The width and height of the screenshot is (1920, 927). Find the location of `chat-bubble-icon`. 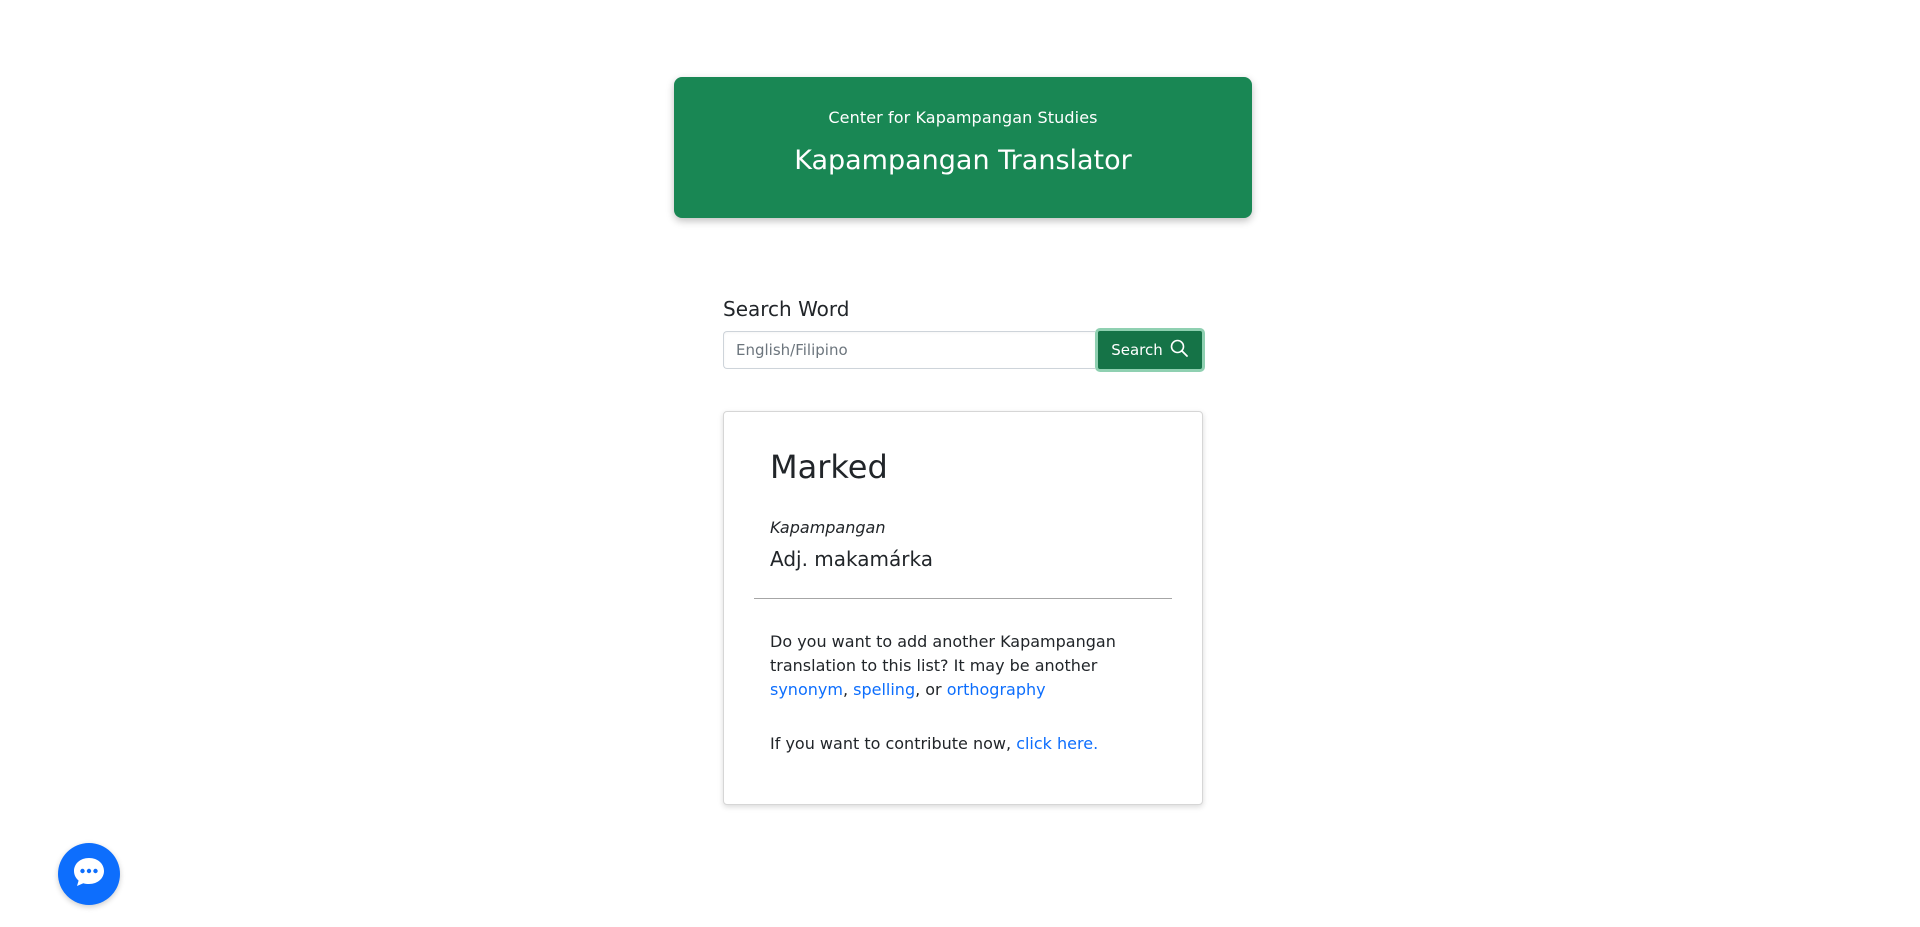

chat-bubble-icon is located at coordinates (89, 874).